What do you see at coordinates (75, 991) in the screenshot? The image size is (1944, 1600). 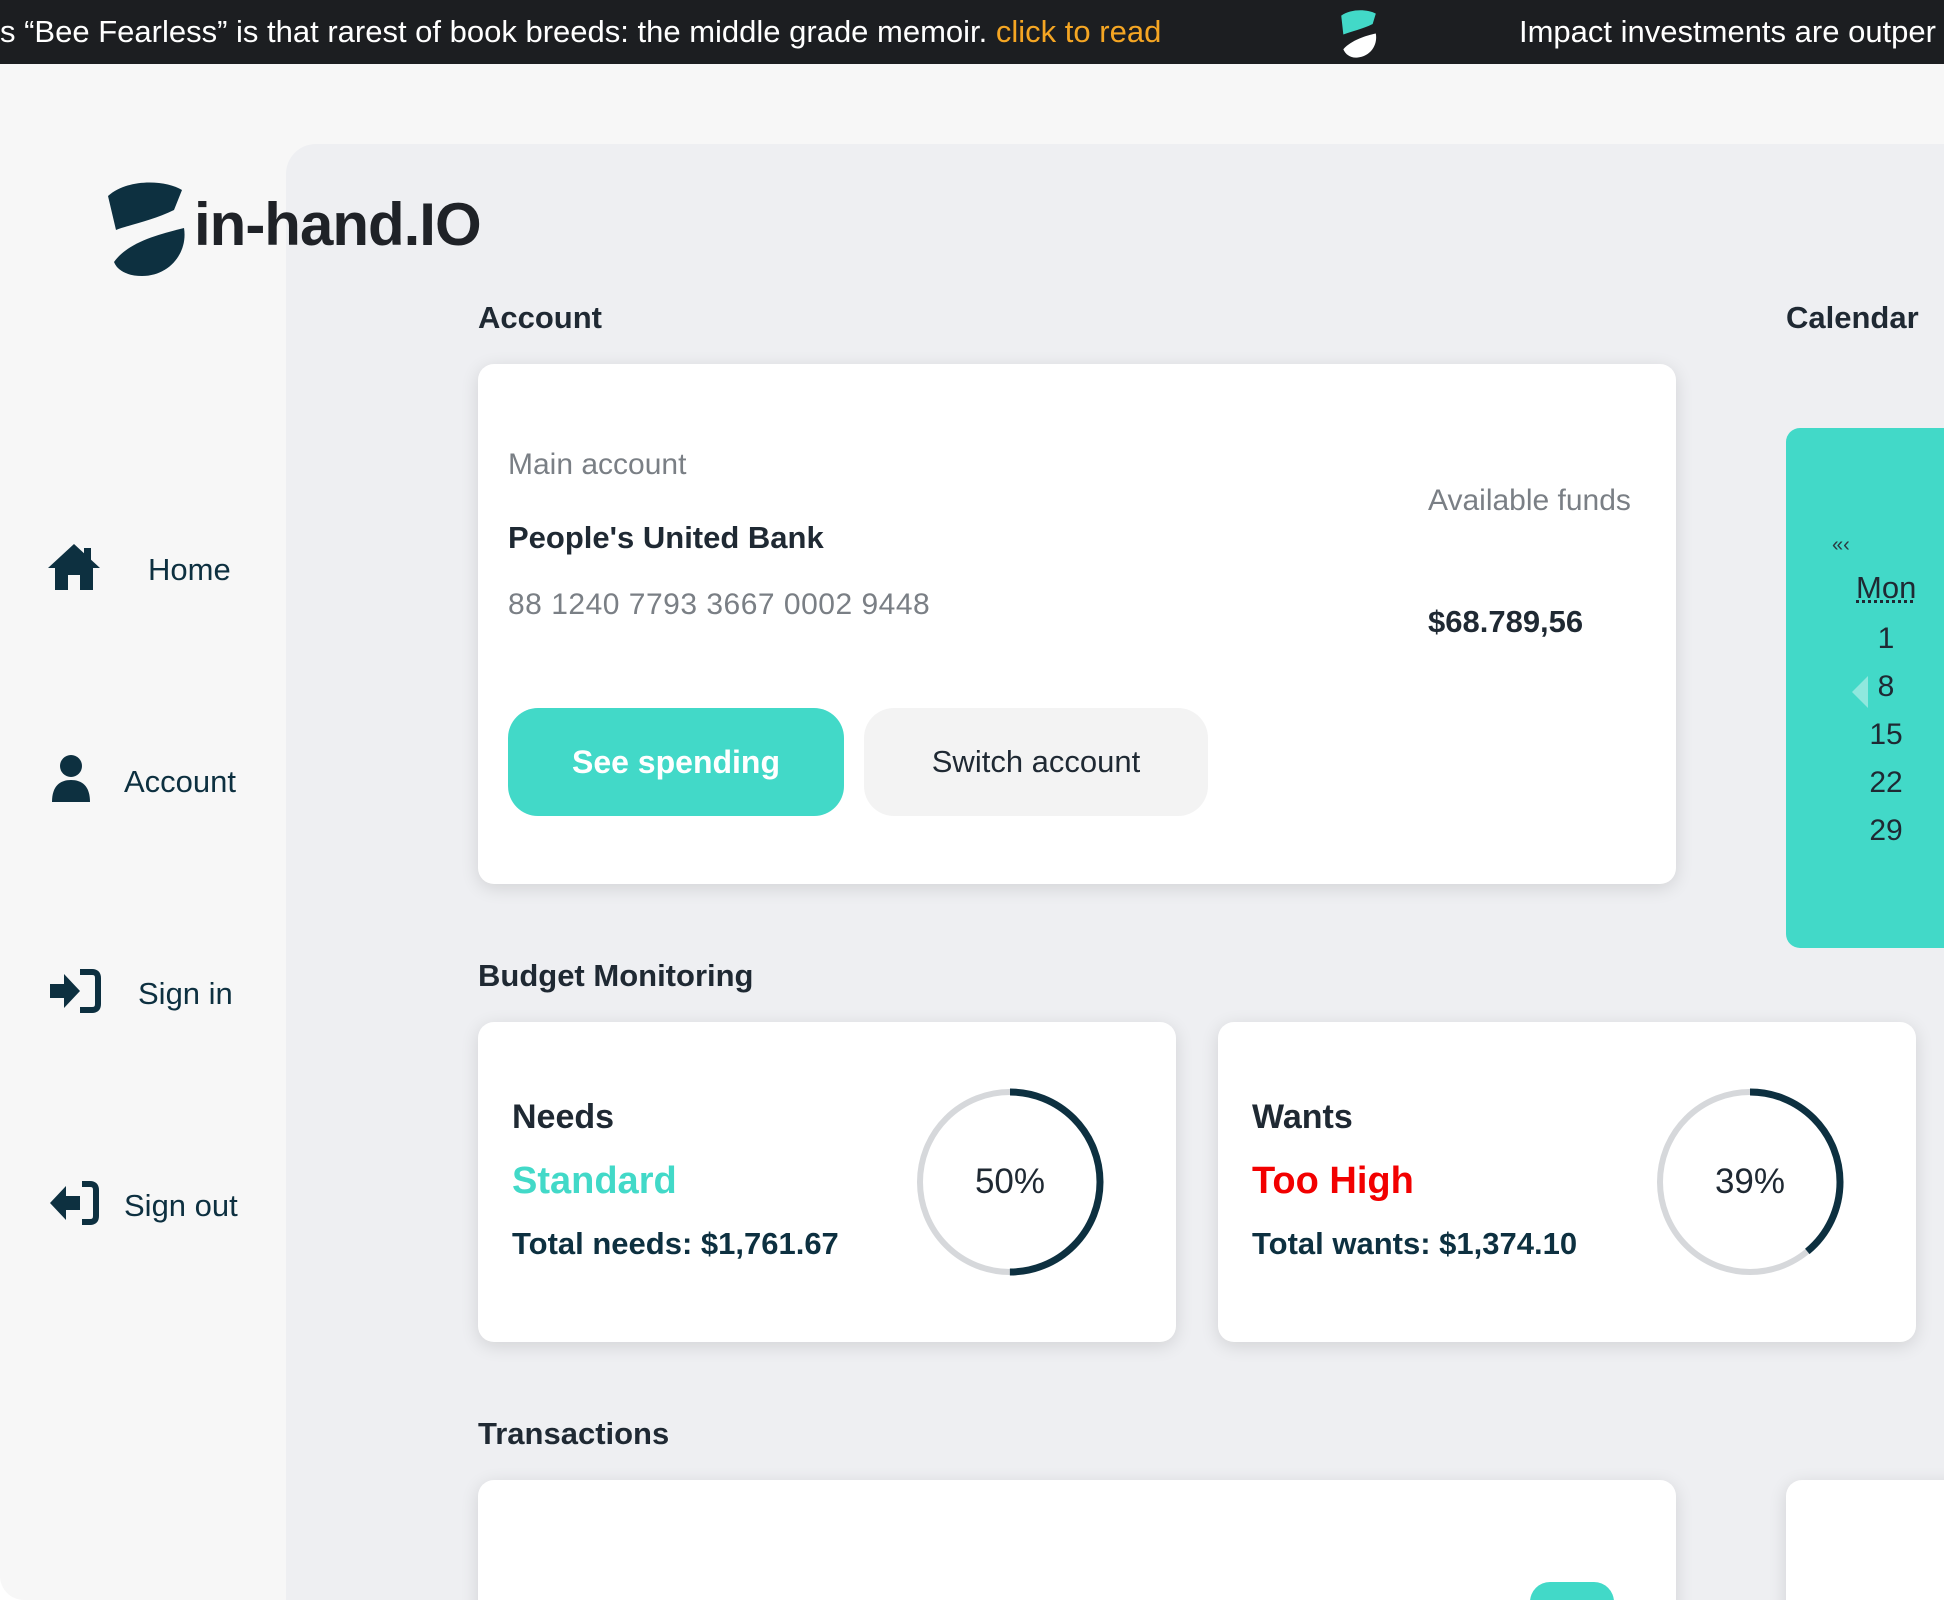 I see `sign-in-icon` at bounding box center [75, 991].